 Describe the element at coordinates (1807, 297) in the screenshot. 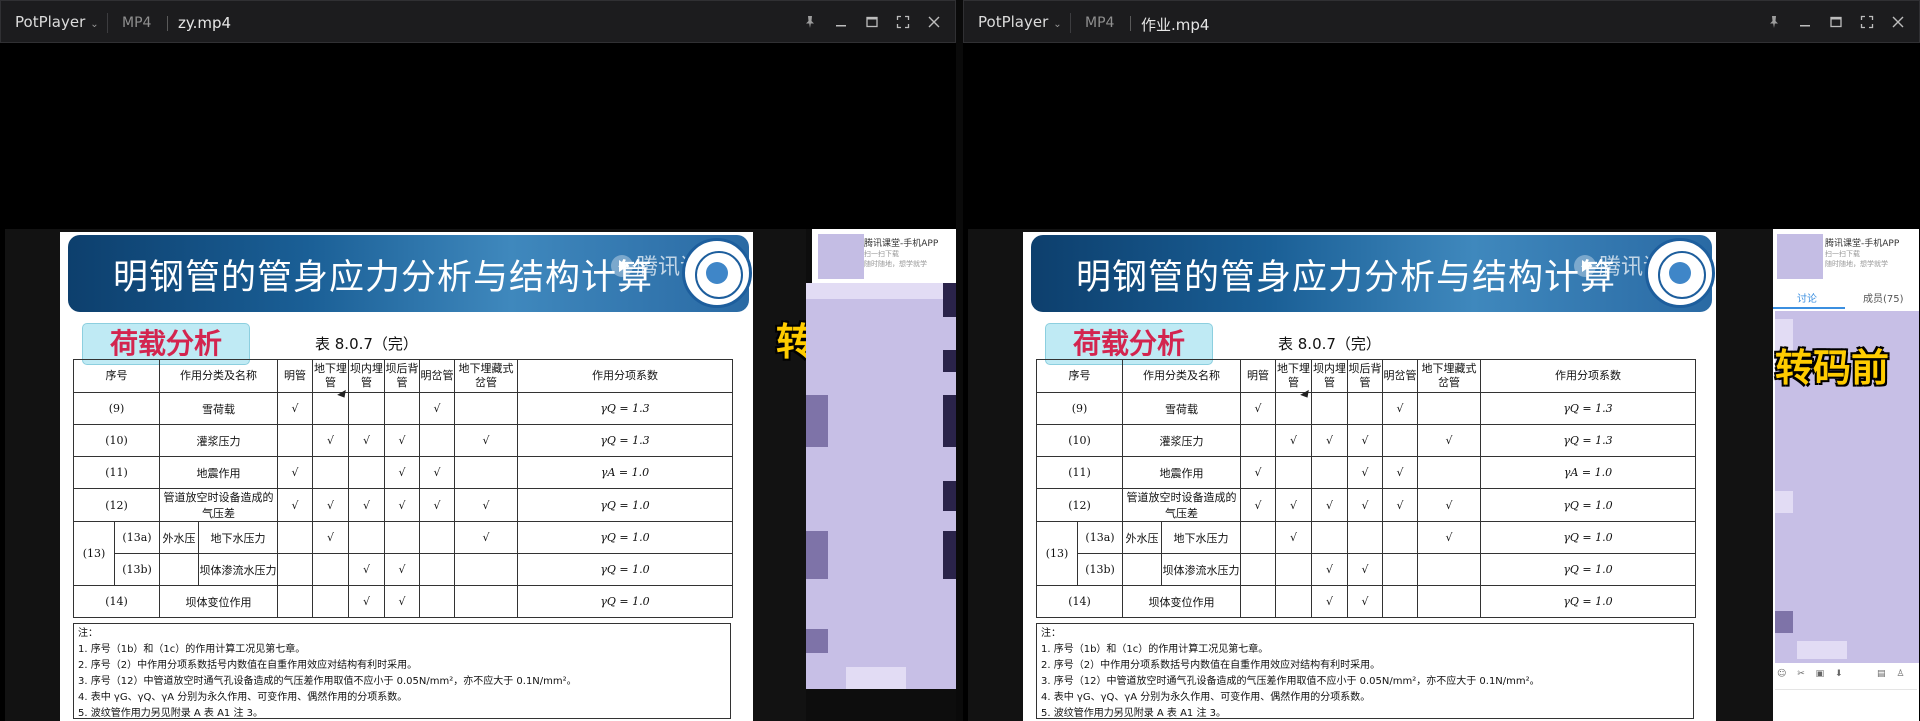

I see `tab-discuss: 讨论` at that location.